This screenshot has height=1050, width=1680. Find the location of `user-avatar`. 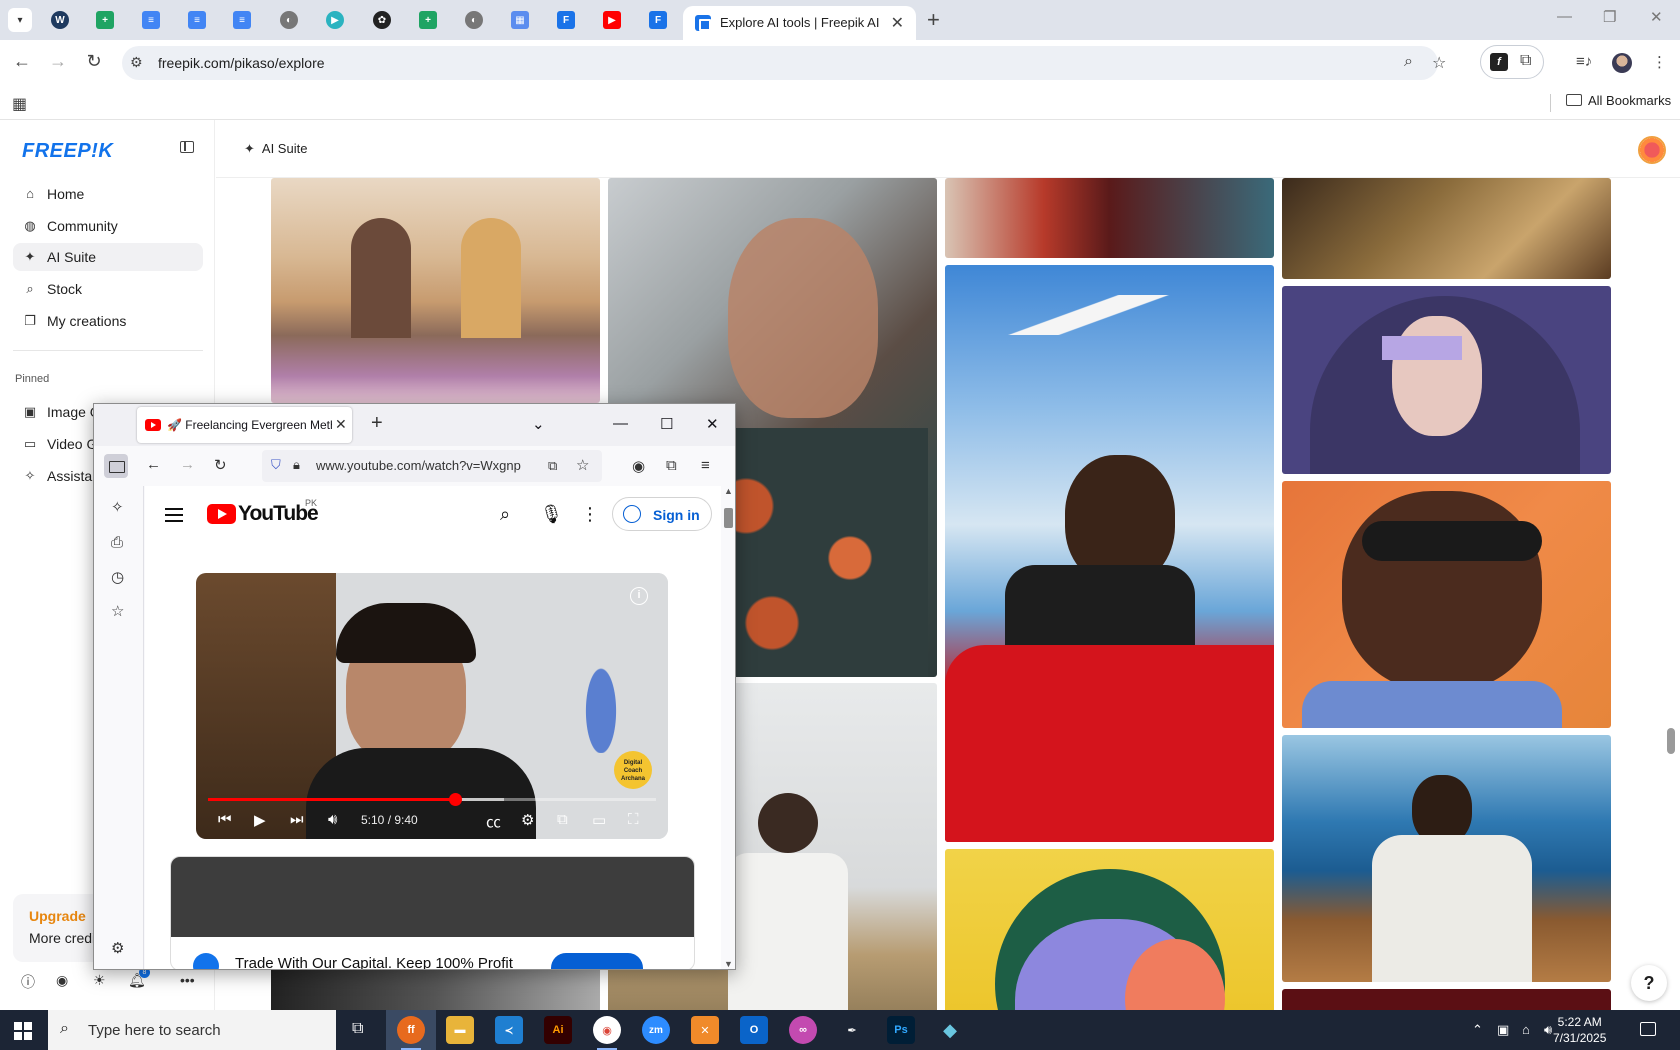

user-avatar is located at coordinates (1652, 150).